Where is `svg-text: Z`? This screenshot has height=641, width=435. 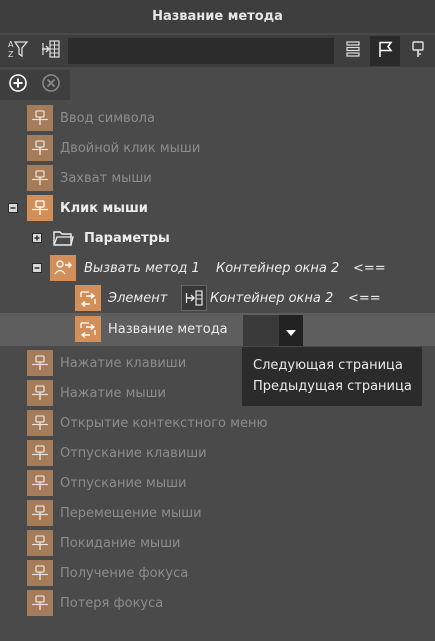
svg-text: Z is located at coordinates (11, 54).